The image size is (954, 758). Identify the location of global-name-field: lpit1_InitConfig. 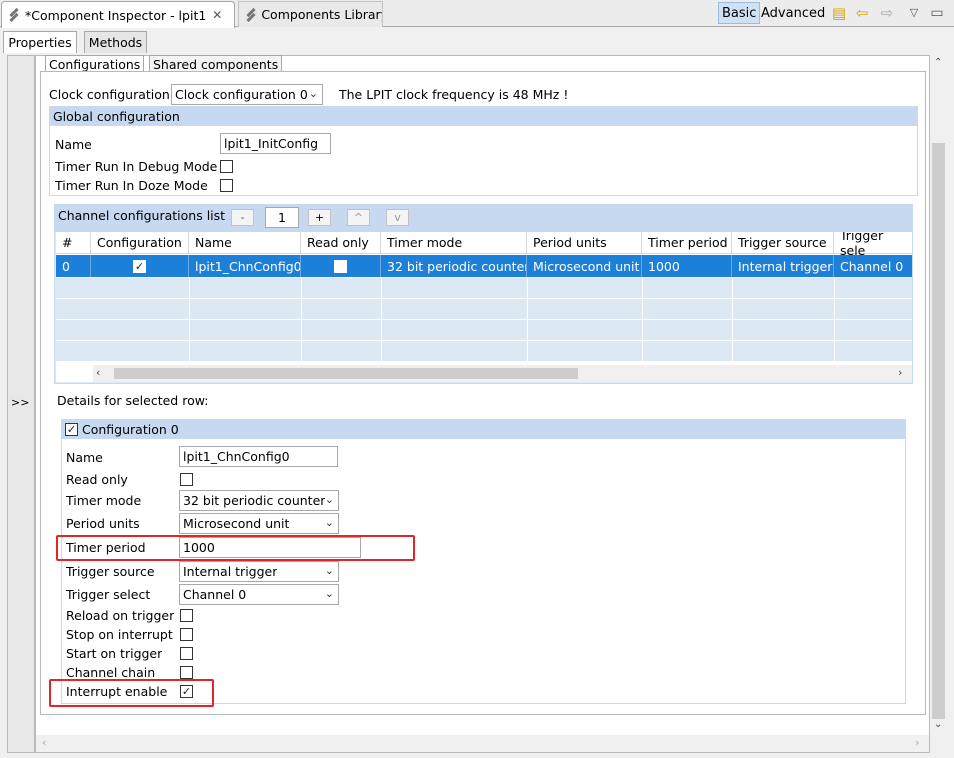
(275, 143).